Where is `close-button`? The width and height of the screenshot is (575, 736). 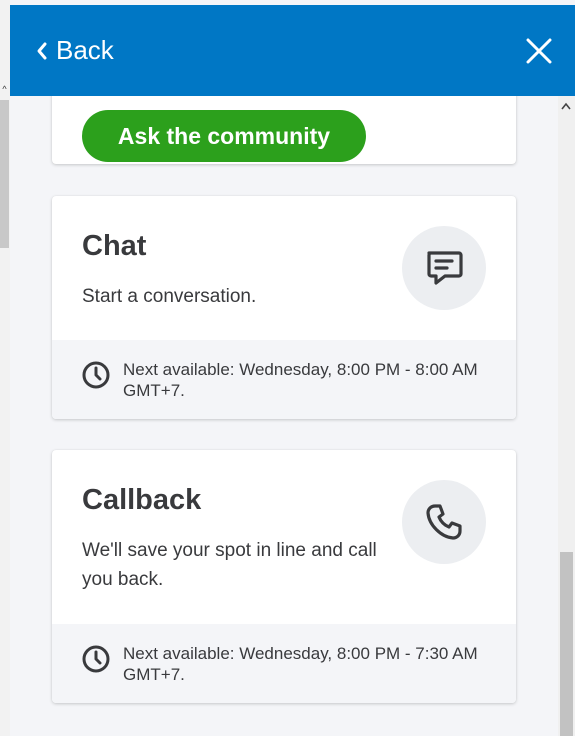 close-button is located at coordinates (539, 51).